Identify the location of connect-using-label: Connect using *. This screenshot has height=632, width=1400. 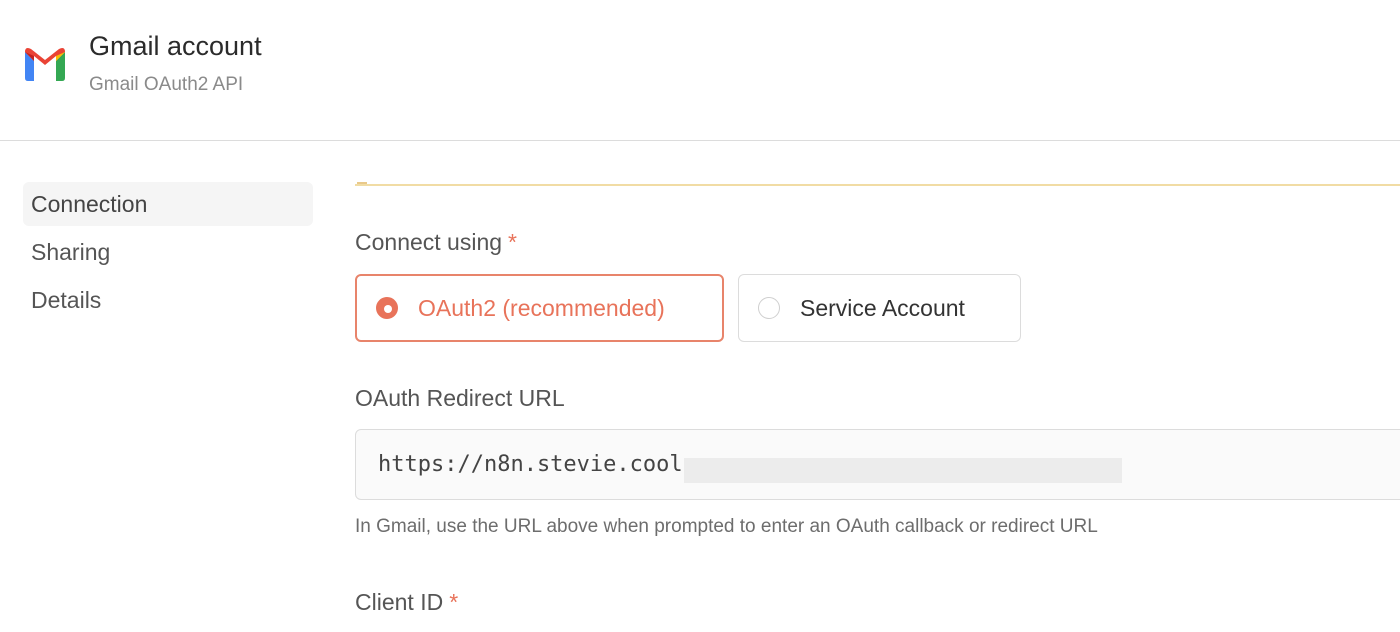
(436, 242).